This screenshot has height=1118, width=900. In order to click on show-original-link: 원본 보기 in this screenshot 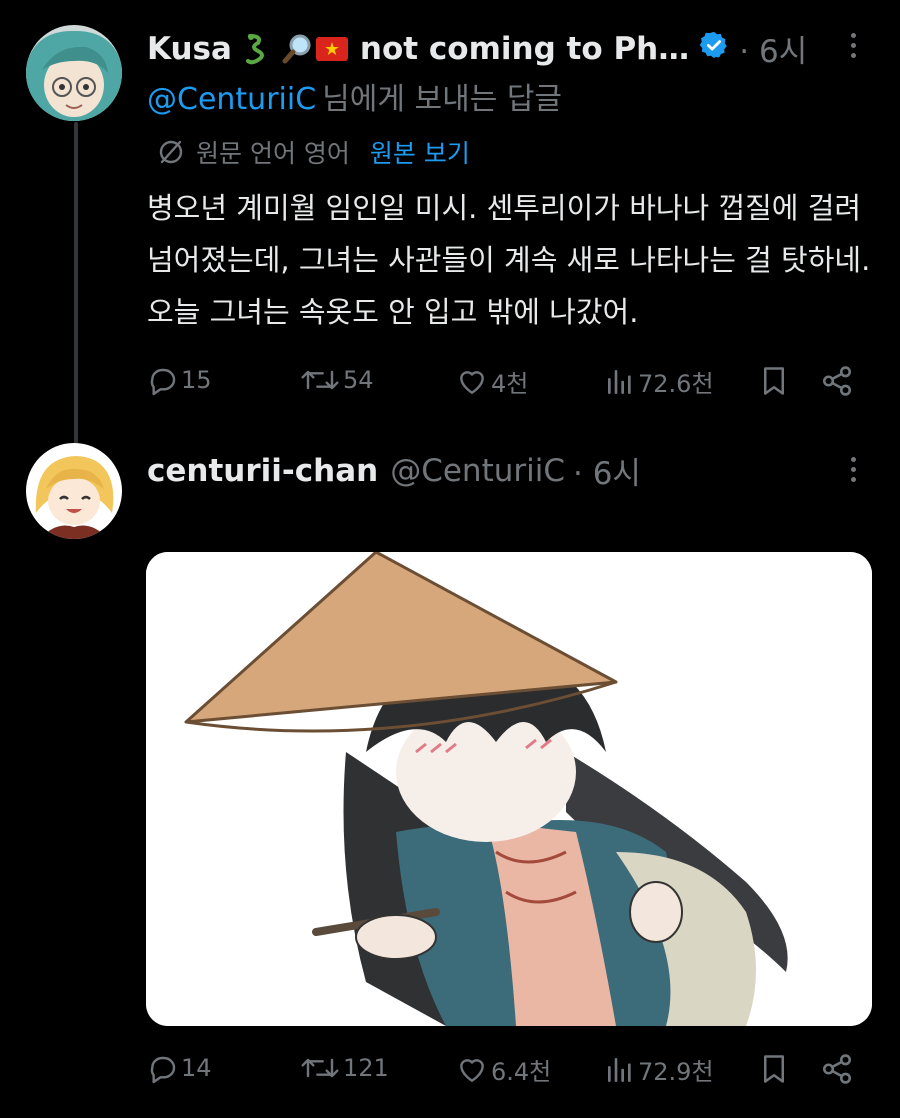, I will do `click(420, 152)`.